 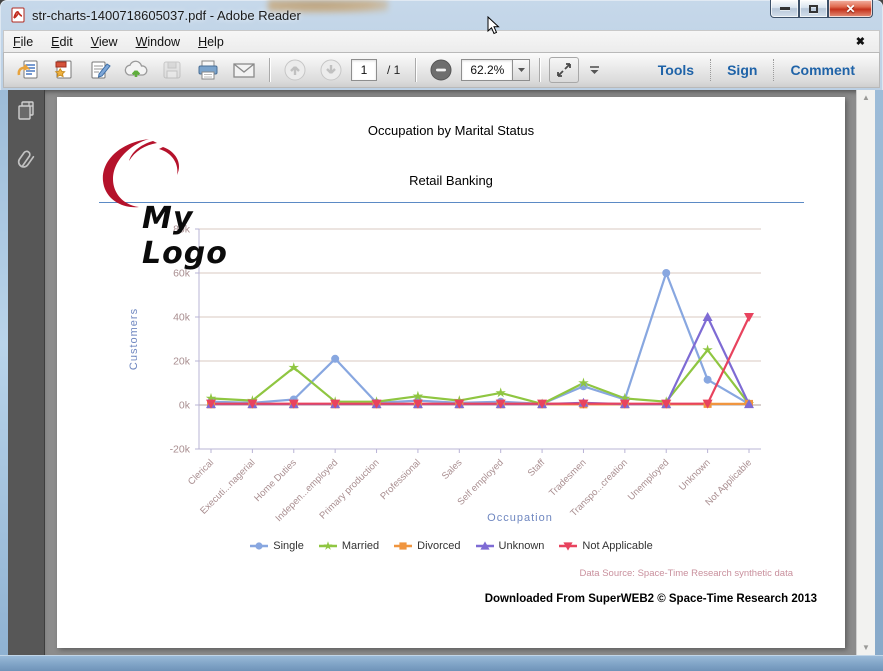 I want to click on save-icon, so click(x=172, y=70).